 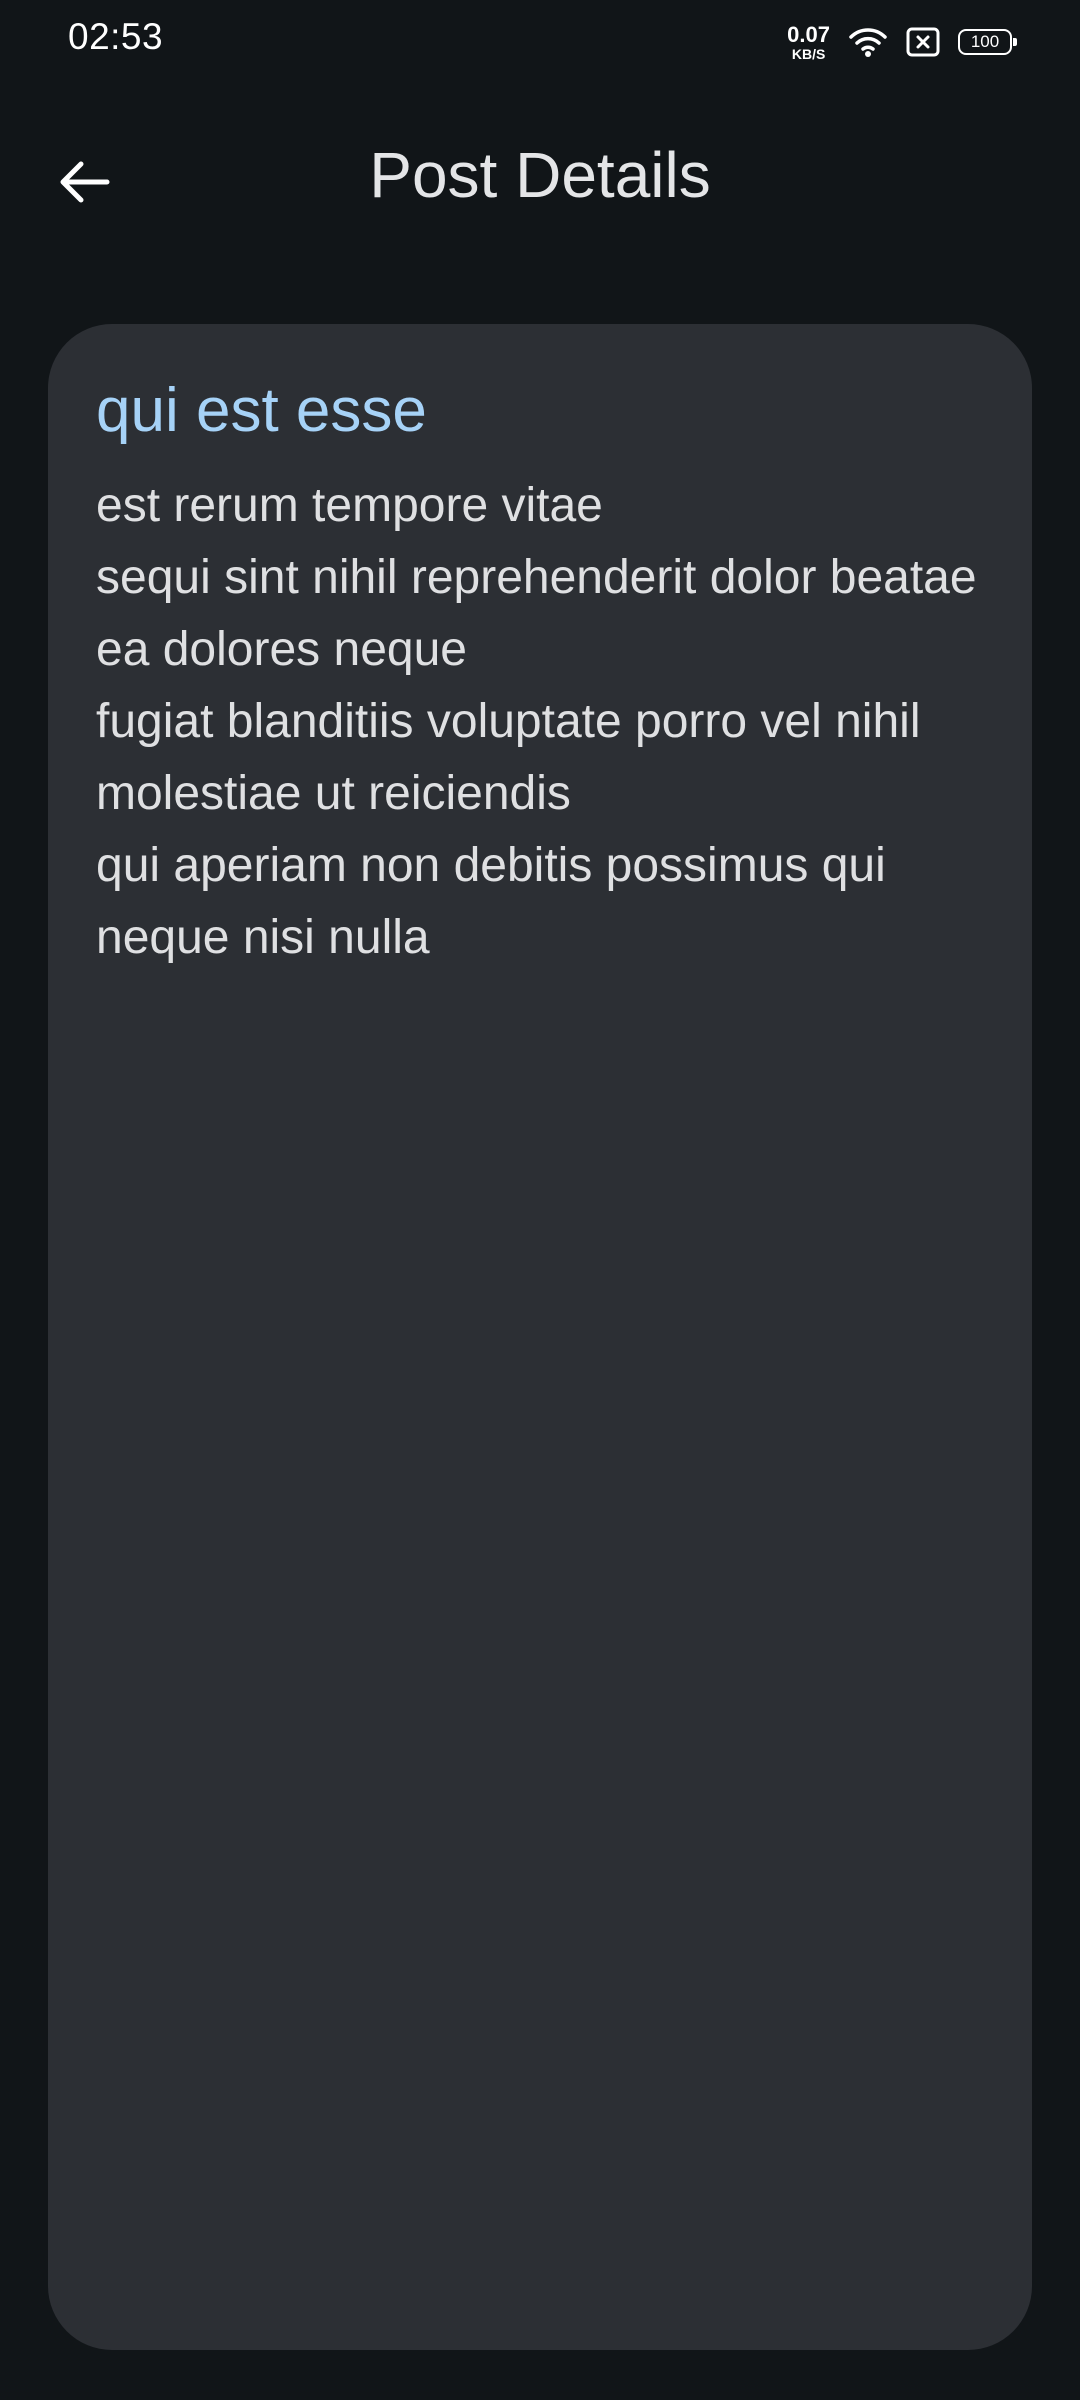 I want to click on wifi-icon, so click(x=868, y=42).